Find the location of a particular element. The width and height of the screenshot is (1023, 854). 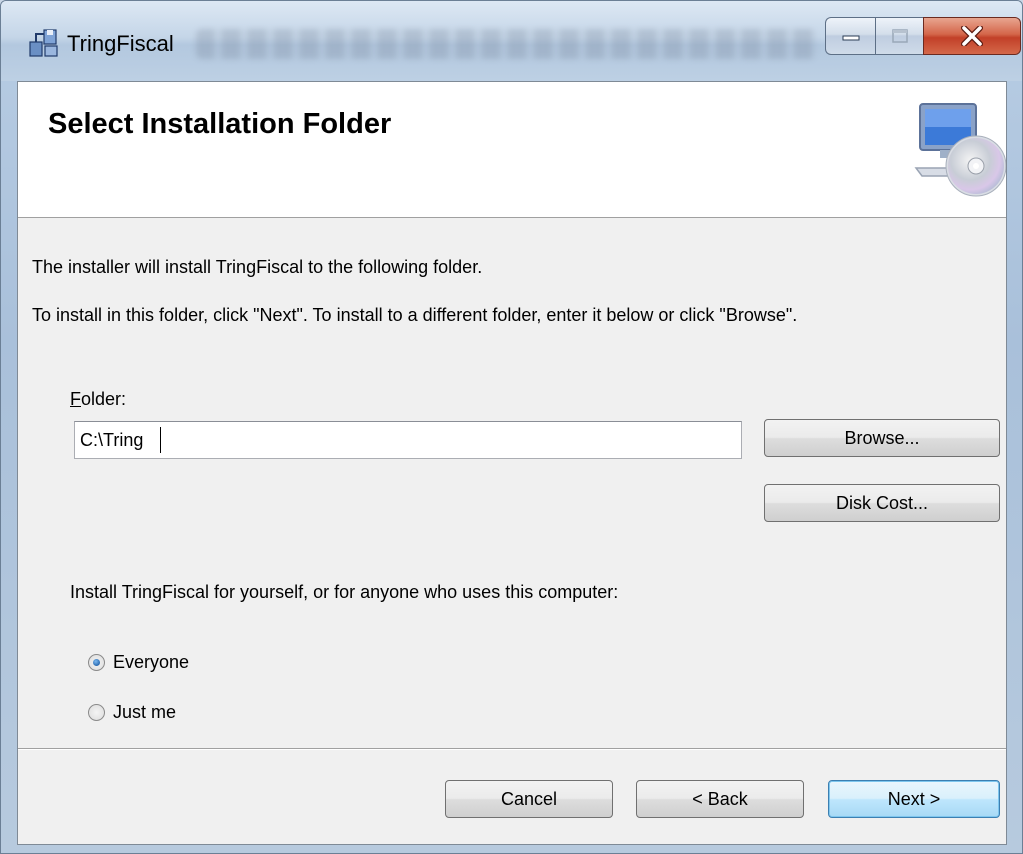

radio-selected-icon is located at coordinates (96, 662).